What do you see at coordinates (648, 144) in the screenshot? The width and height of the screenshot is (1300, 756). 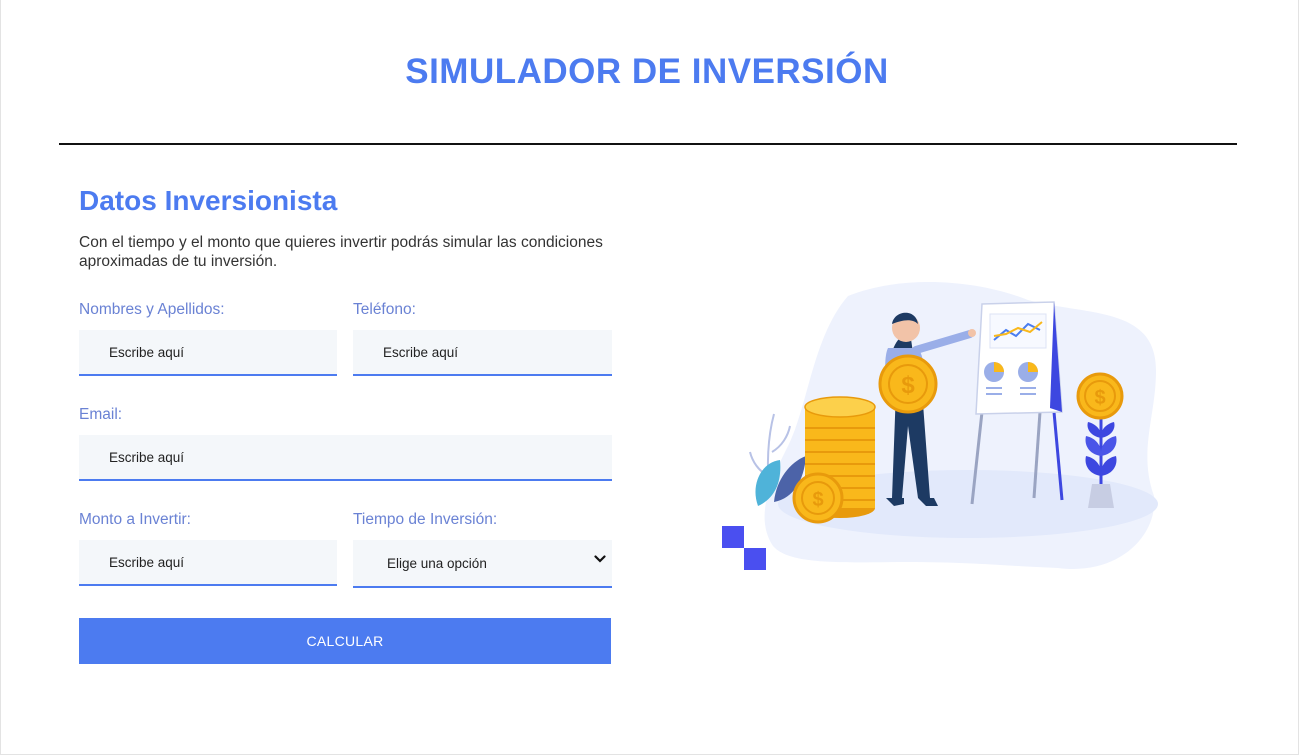 I see `header-divider` at bounding box center [648, 144].